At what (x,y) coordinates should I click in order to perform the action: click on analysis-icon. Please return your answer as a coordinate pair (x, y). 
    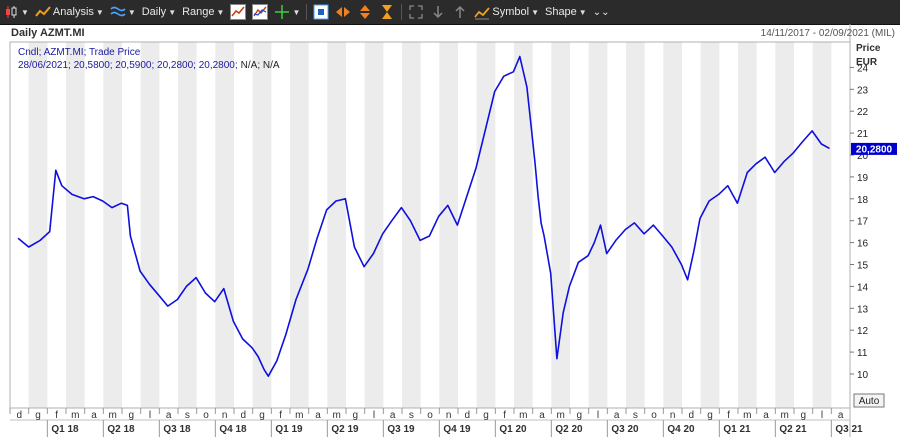
    Looking at the image, I should click on (43, 12).